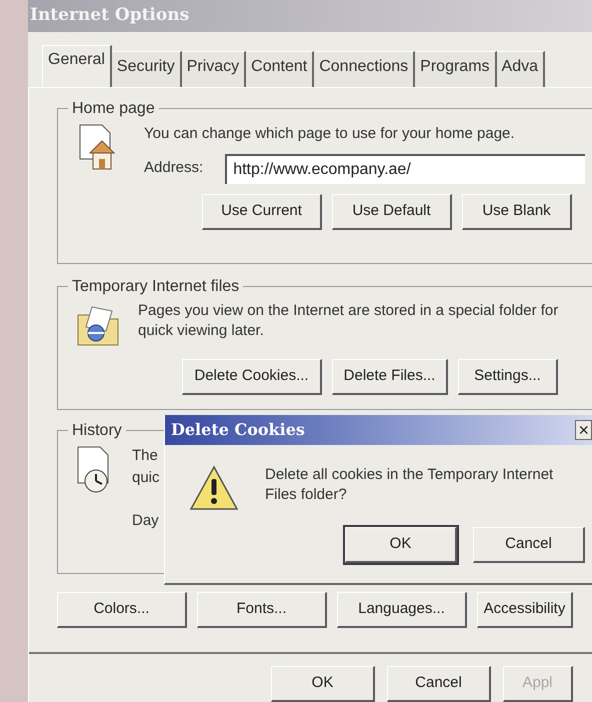 The image size is (592, 702). I want to click on close-button: ×, so click(583, 430).